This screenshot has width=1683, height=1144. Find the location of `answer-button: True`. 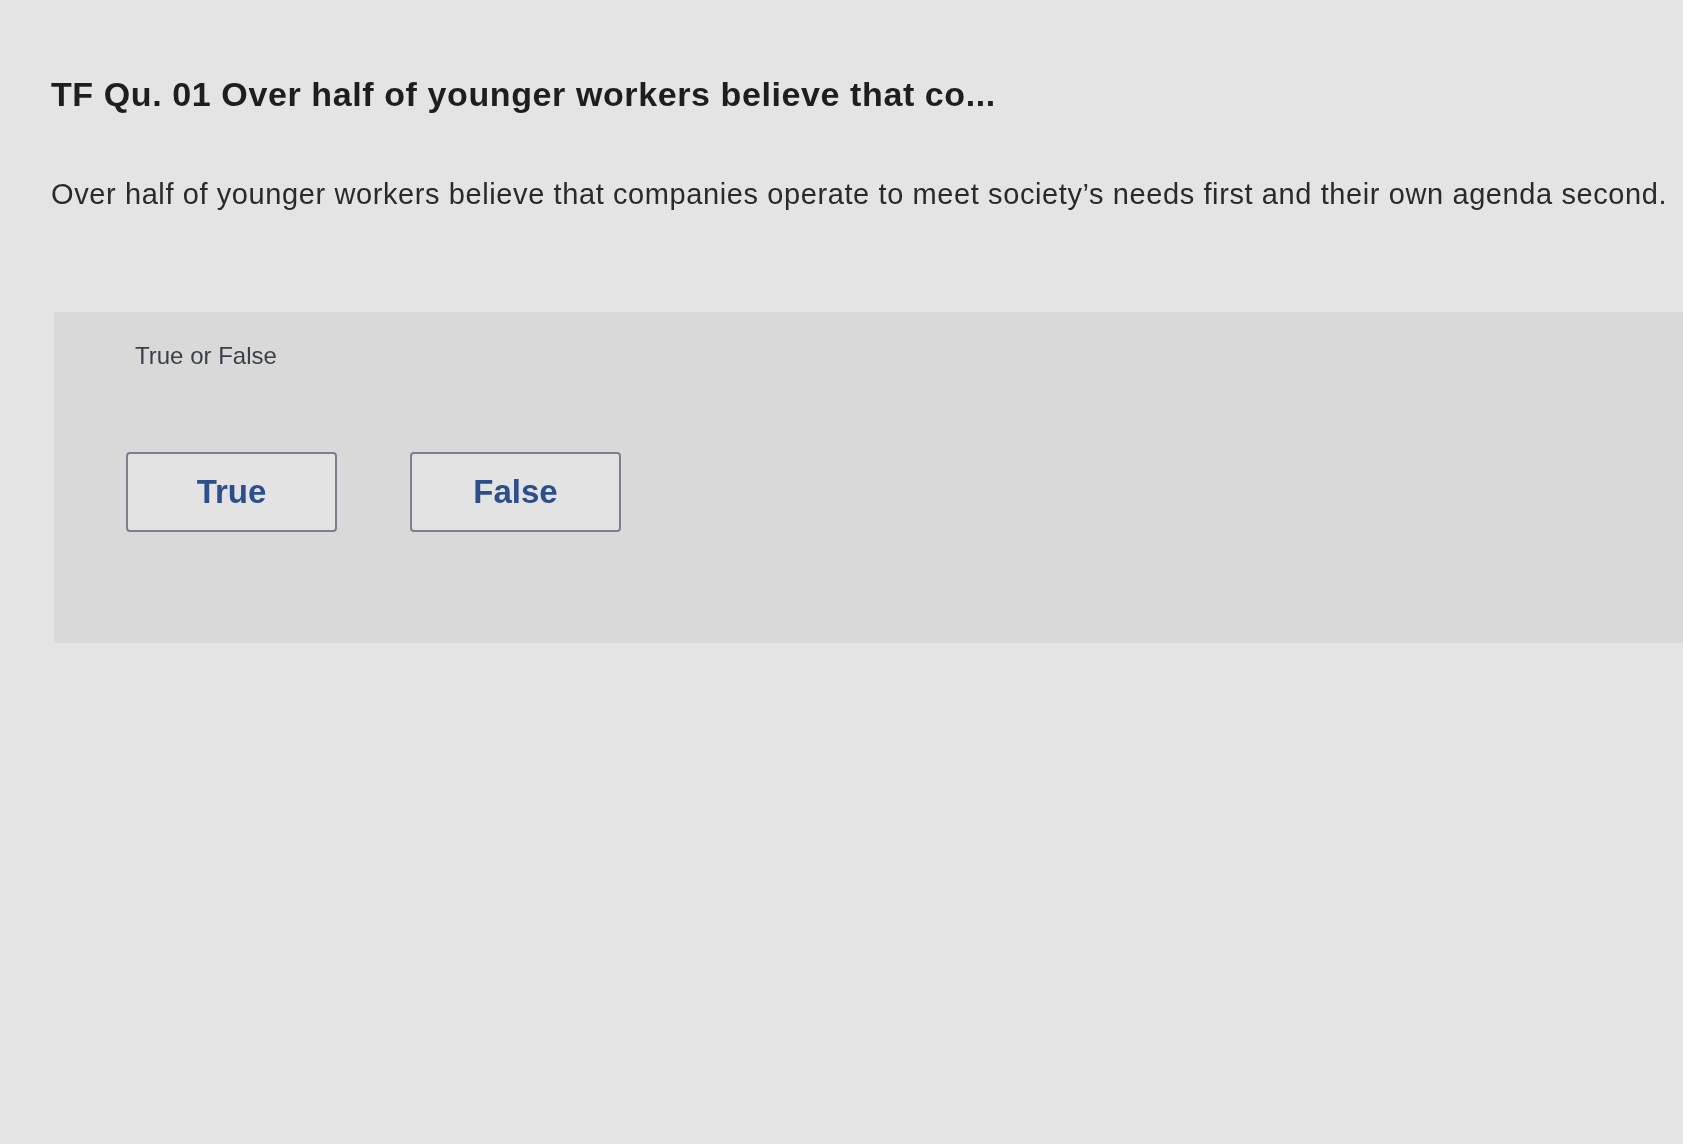

answer-button: True is located at coordinates (231, 492).